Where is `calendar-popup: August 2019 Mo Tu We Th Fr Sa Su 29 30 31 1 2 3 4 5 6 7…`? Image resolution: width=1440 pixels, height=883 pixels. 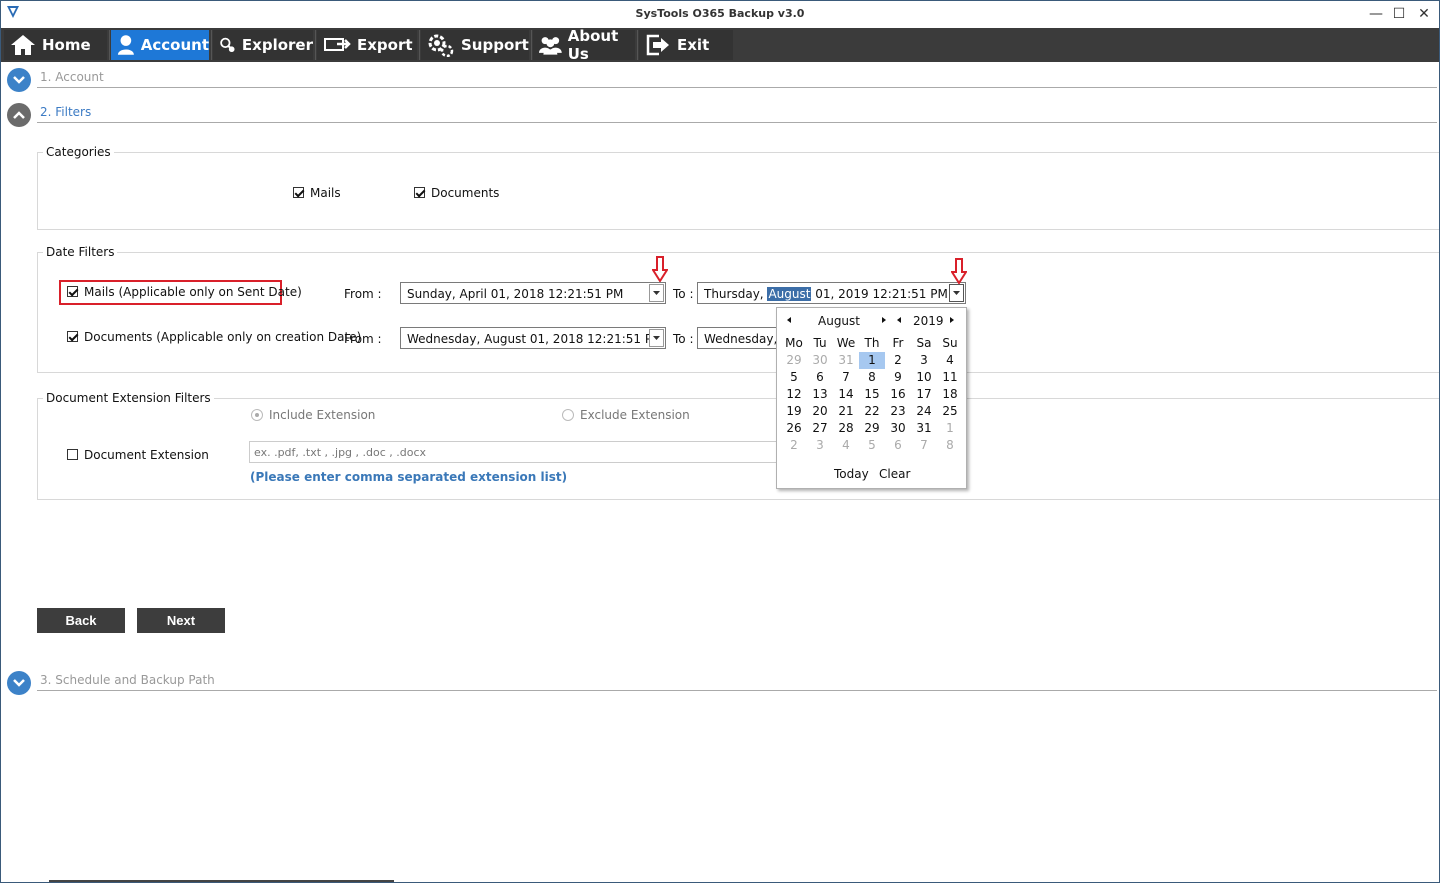 calendar-popup: August 2019 Mo Tu We Th Fr Sa Su 29 30 31 1 2 3 4 5 6 7… is located at coordinates (871, 398).